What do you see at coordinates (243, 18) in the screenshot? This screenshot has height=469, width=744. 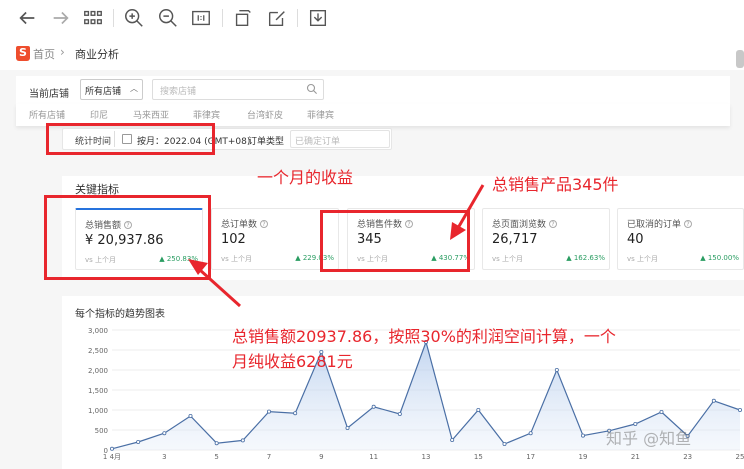 I see `rotate-icon` at bounding box center [243, 18].